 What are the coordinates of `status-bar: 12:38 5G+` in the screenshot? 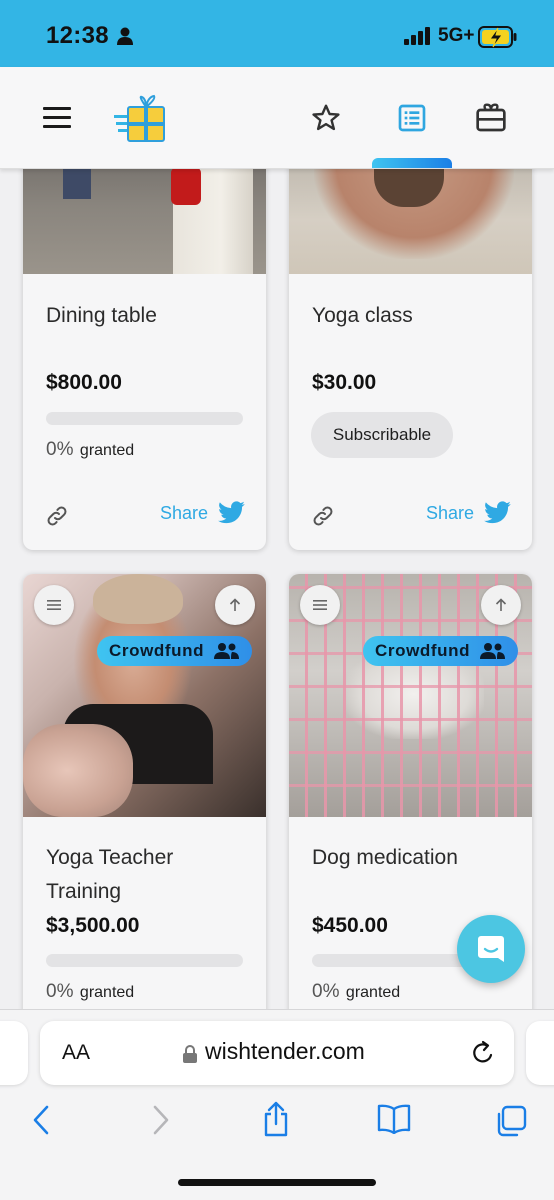 It's located at (277, 33).